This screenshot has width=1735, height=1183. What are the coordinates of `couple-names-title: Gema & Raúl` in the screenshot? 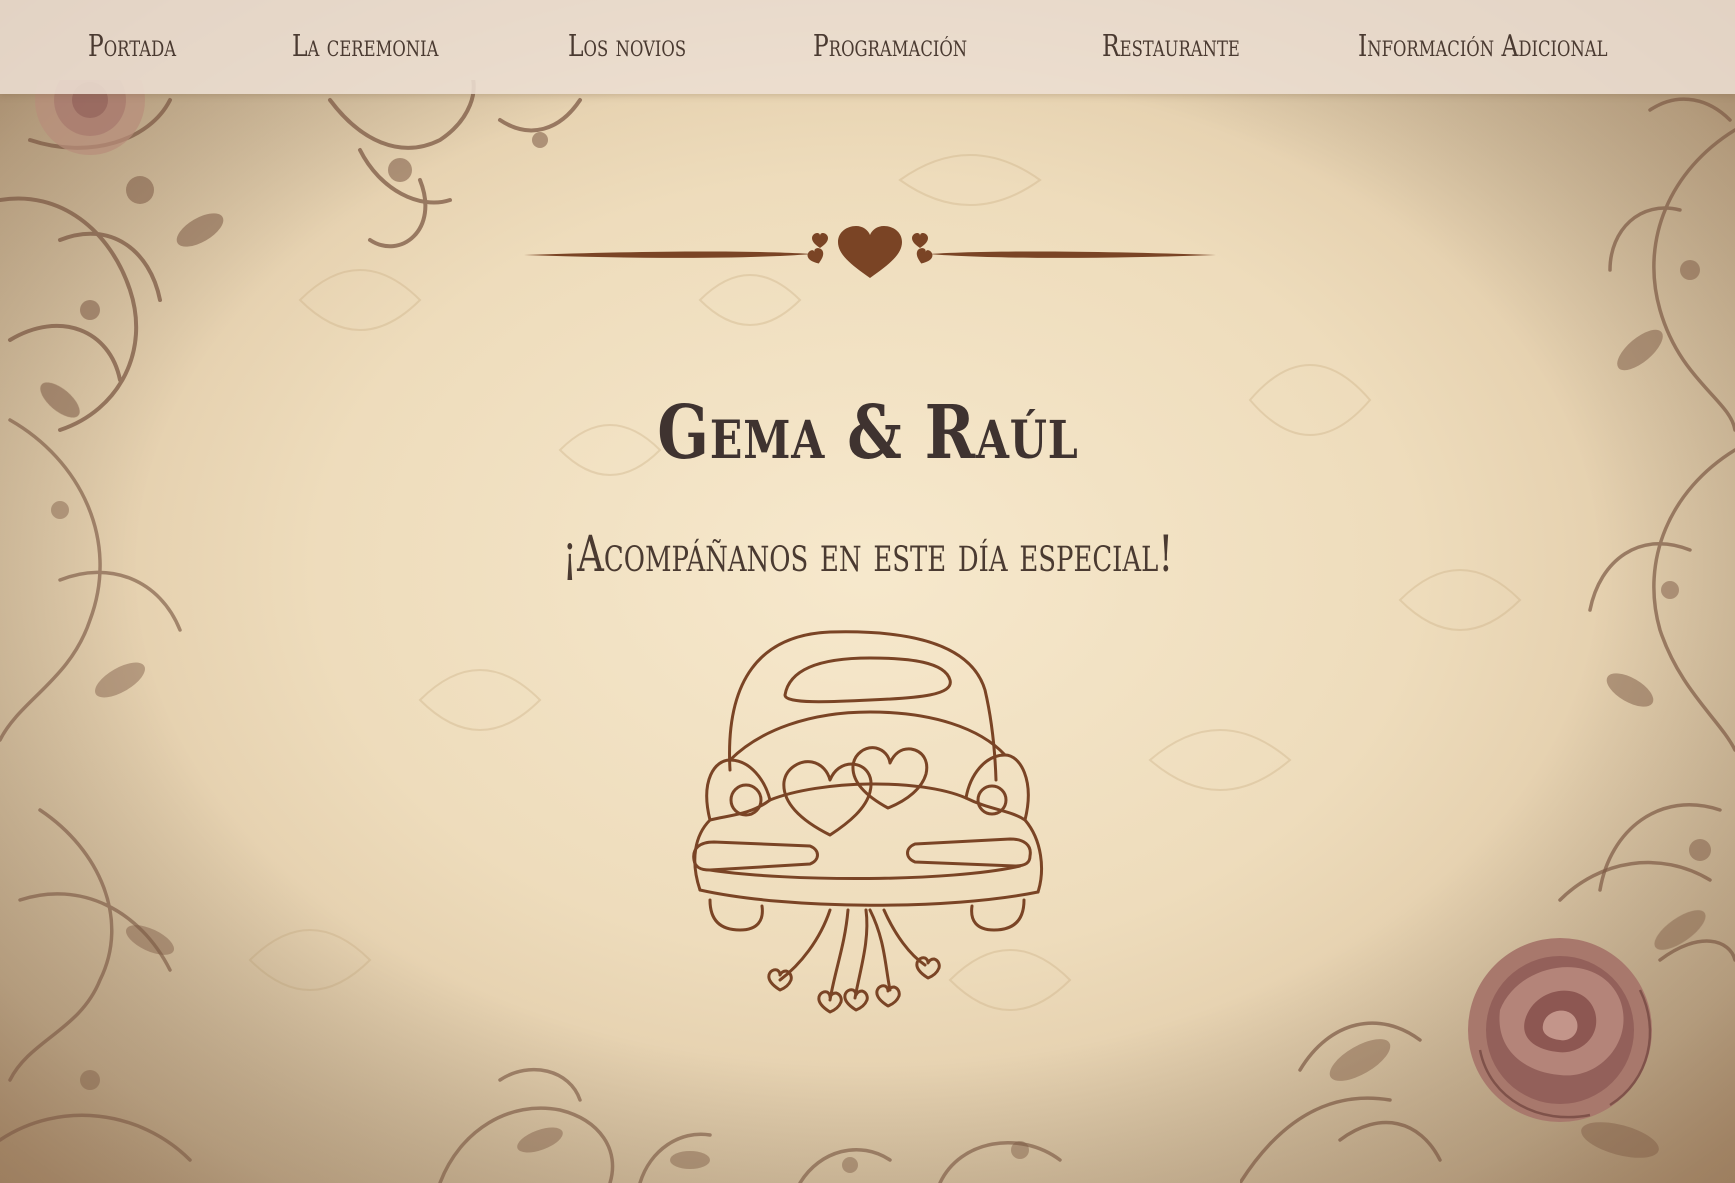 It's located at (867, 433).